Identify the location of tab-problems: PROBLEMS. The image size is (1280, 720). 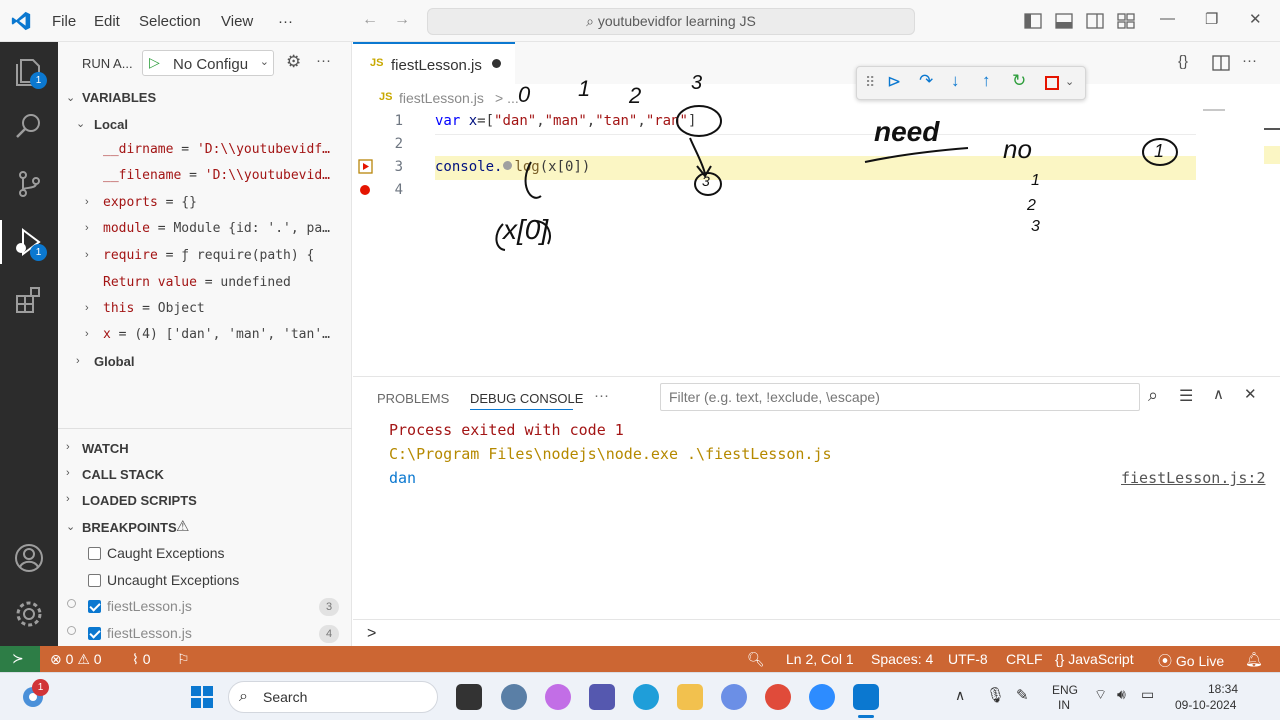
(413, 398).